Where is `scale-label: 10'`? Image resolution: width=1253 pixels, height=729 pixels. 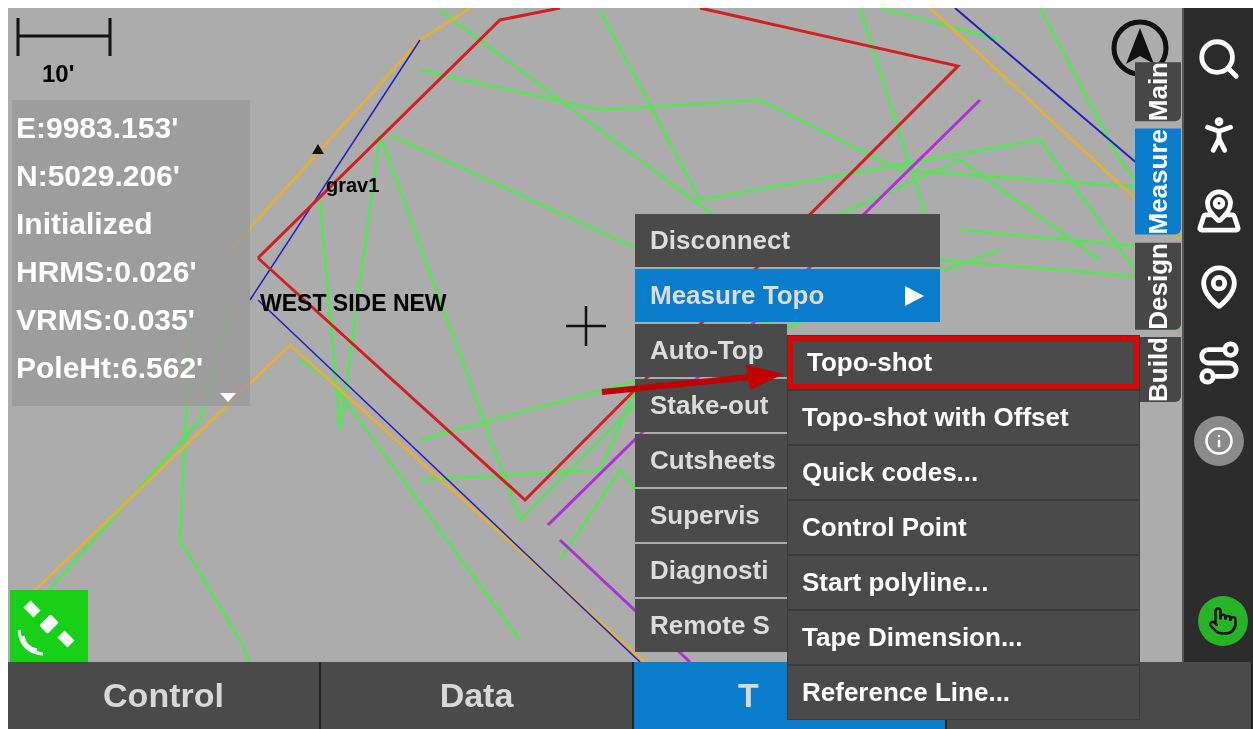
scale-label: 10' is located at coordinates (58, 74).